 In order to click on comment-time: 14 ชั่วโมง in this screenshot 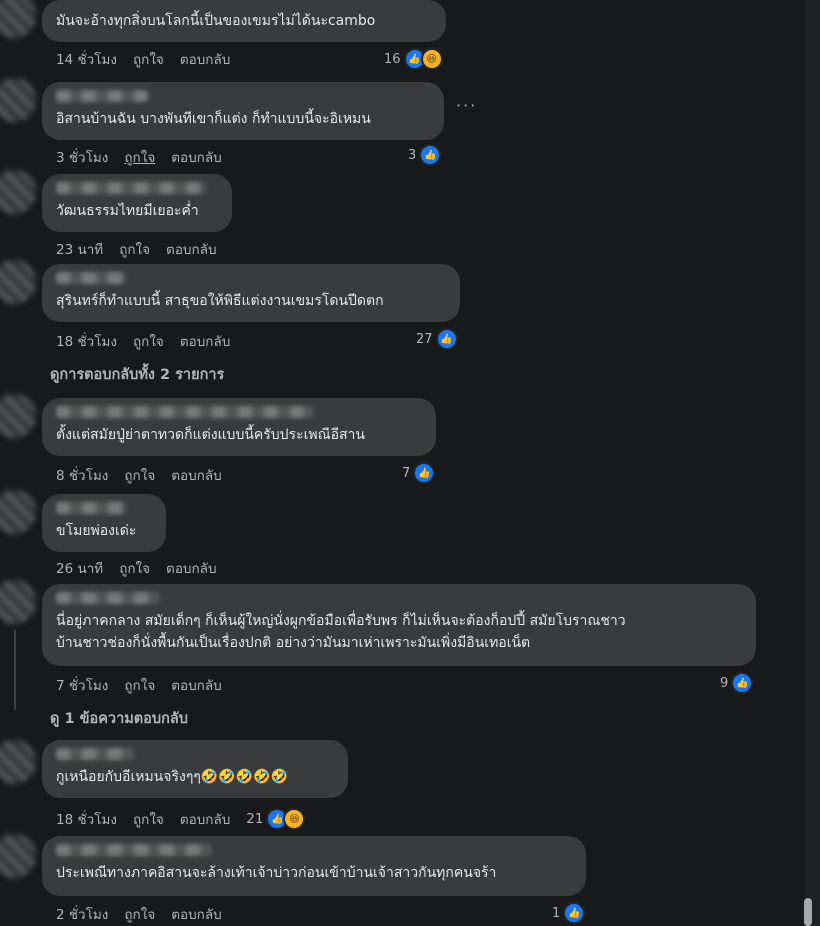, I will do `click(86, 59)`.